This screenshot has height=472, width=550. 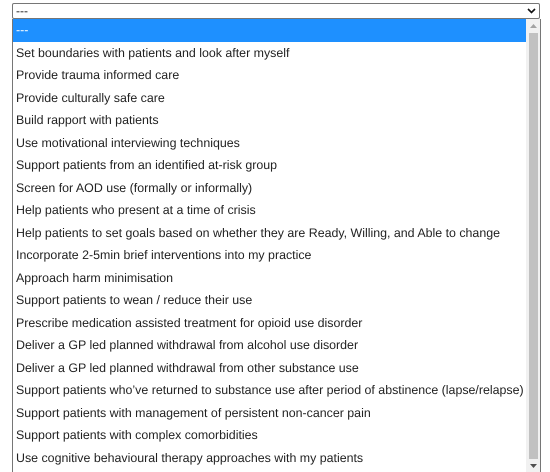 What do you see at coordinates (269, 187) in the screenshot?
I see `dropdown-option: Screen for AOD use (formally or informally)` at bounding box center [269, 187].